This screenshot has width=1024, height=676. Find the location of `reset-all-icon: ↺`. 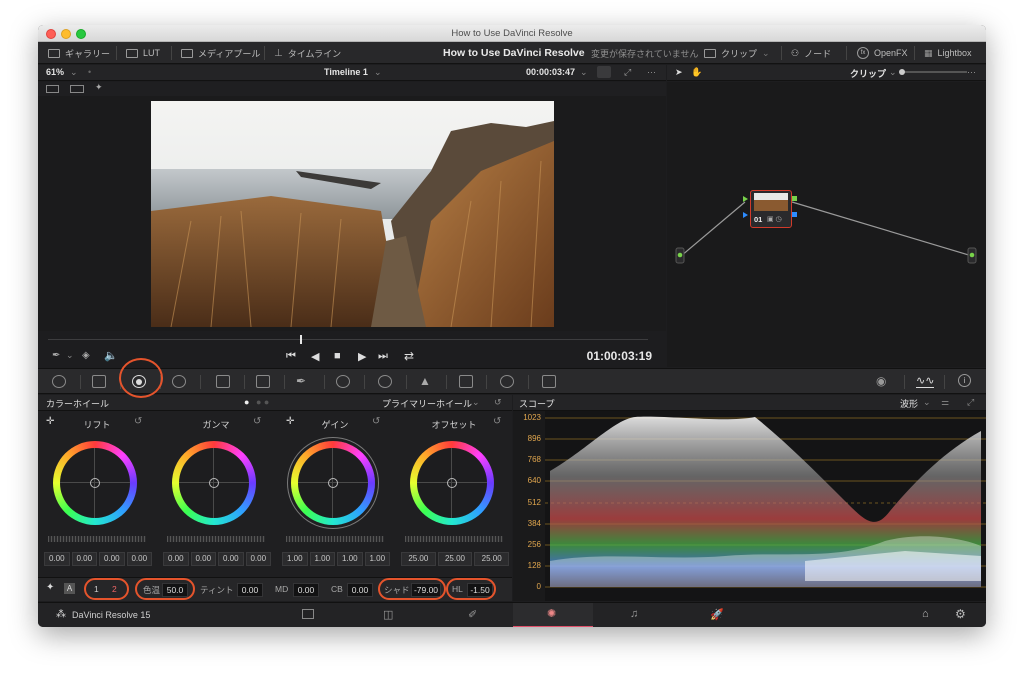

reset-all-icon: ↺ is located at coordinates (498, 402).